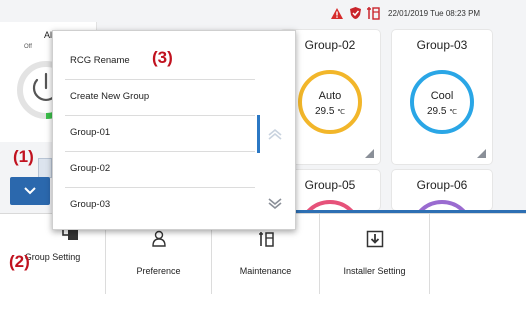 The width and height of the screenshot is (526, 318). I want to click on download-box-icon, so click(374, 239).